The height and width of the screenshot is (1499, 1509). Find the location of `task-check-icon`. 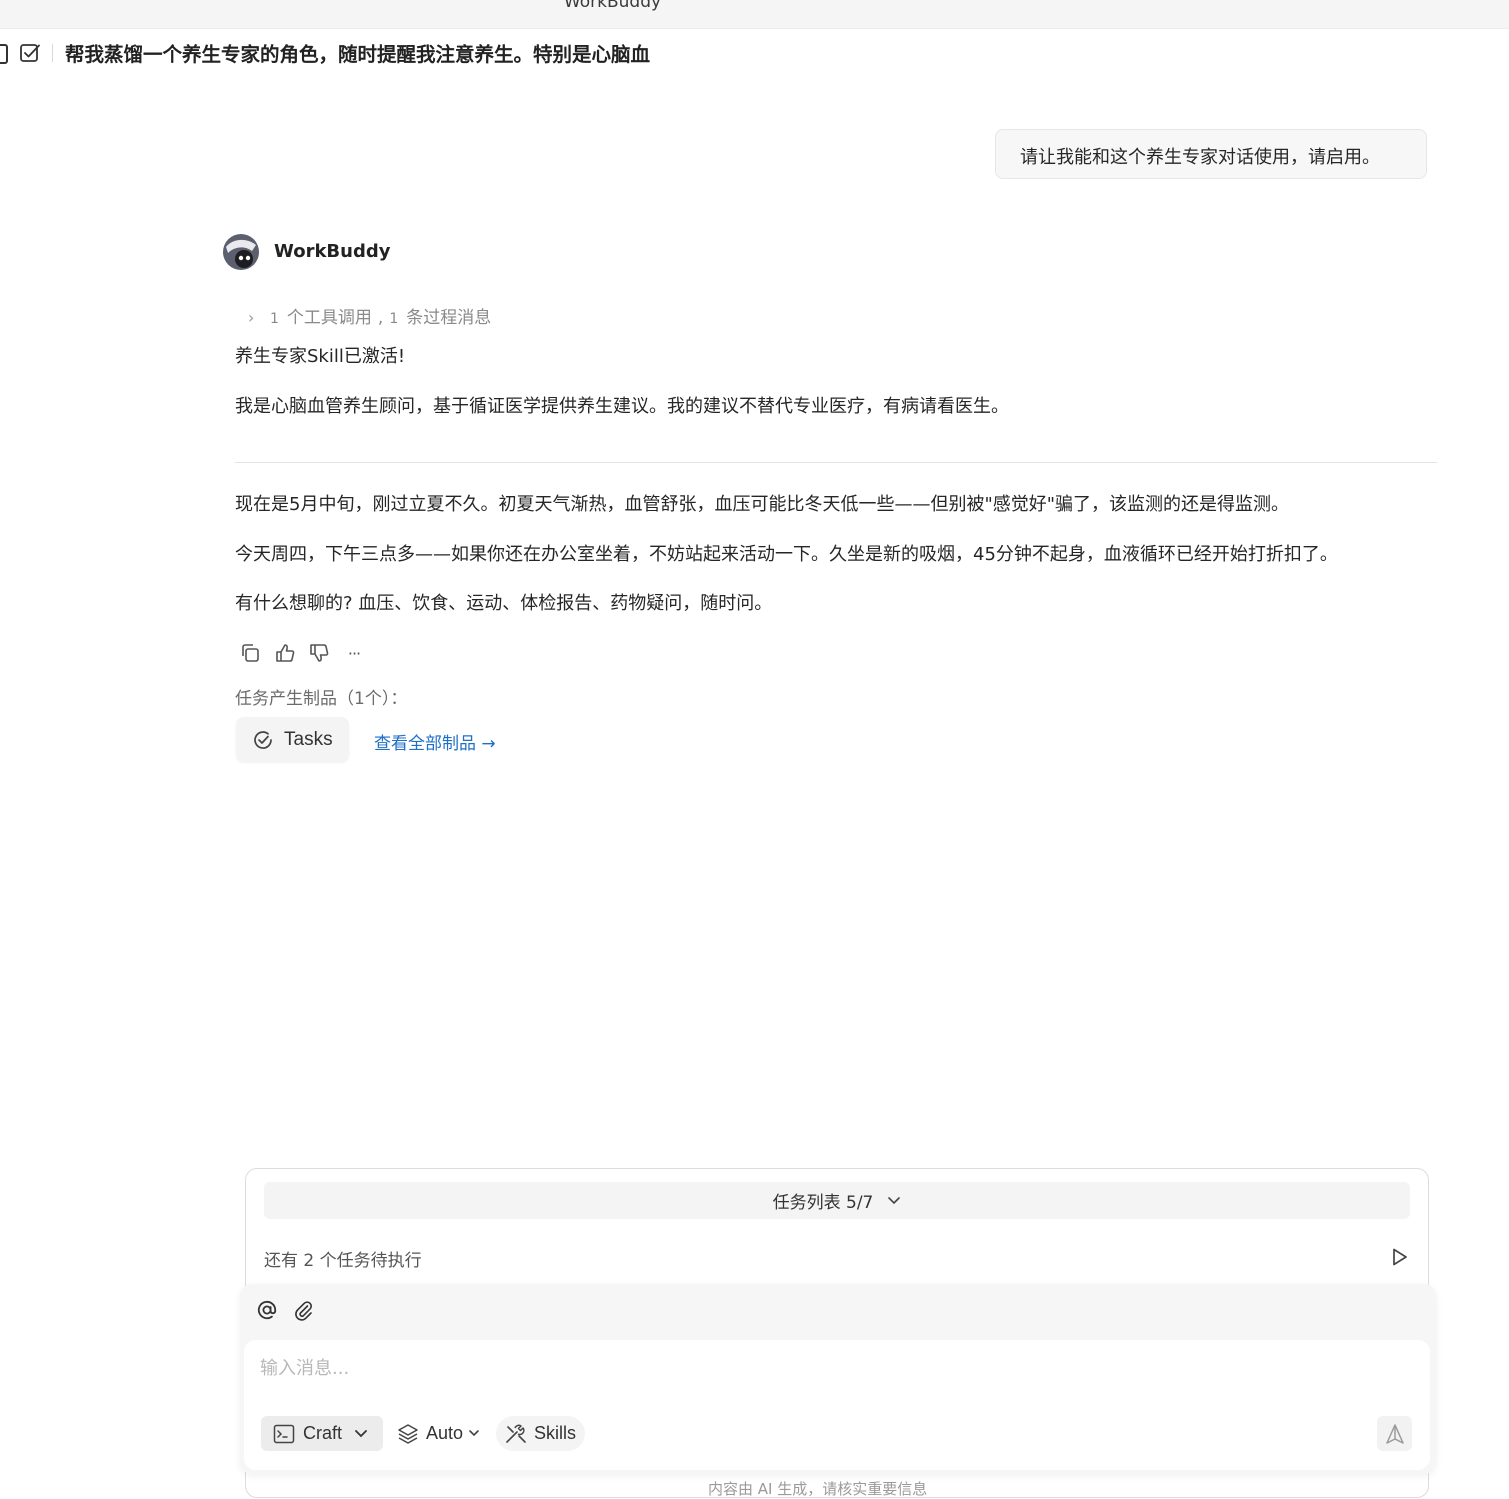

task-check-icon is located at coordinates (30, 53).